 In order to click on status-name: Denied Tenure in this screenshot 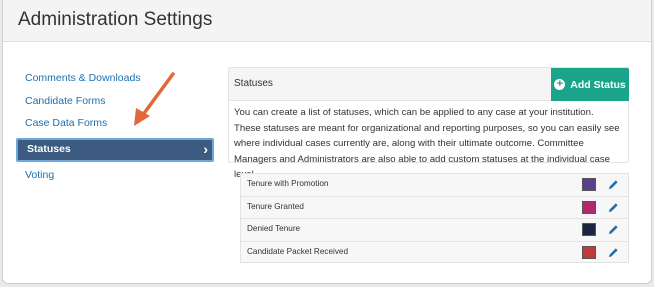, I will do `click(274, 228)`.